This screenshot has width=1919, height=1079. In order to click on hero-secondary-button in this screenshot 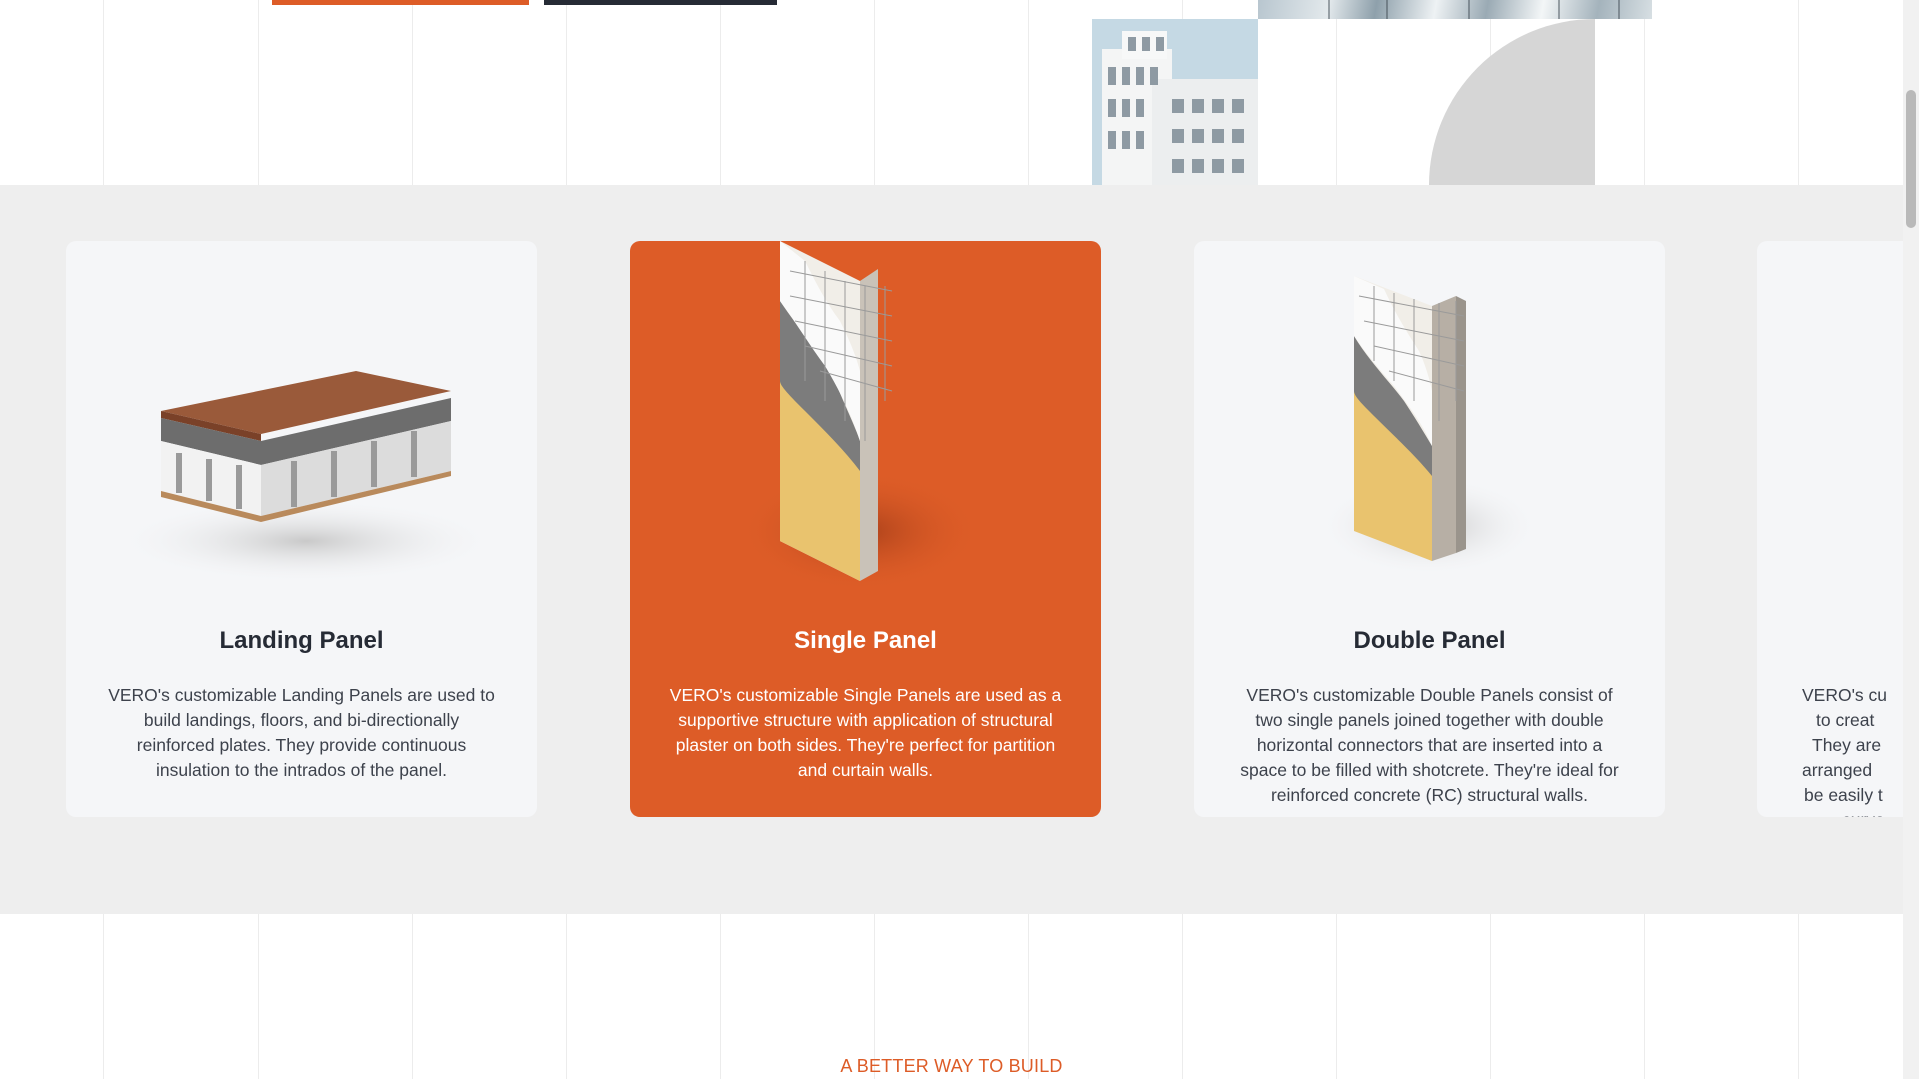, I will do `click(660, 2)`.